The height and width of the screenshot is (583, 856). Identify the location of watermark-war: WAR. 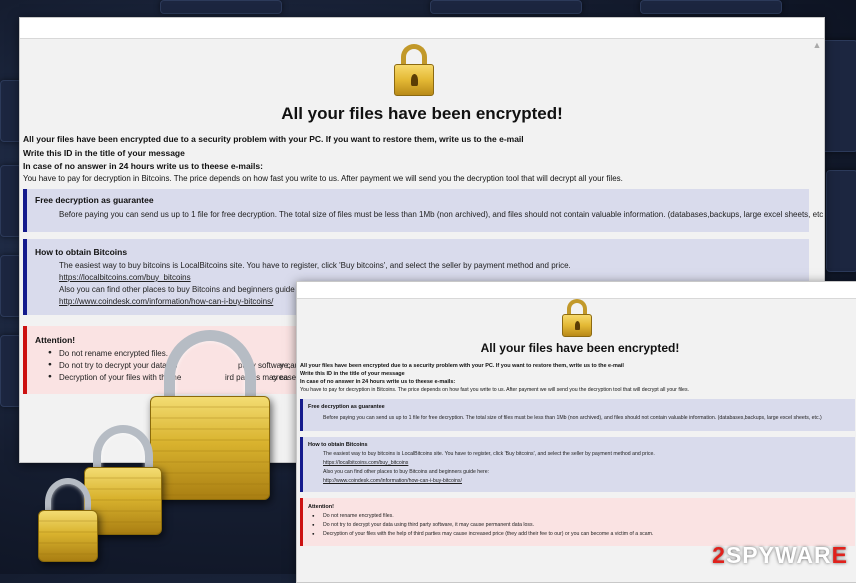
(803, 555).